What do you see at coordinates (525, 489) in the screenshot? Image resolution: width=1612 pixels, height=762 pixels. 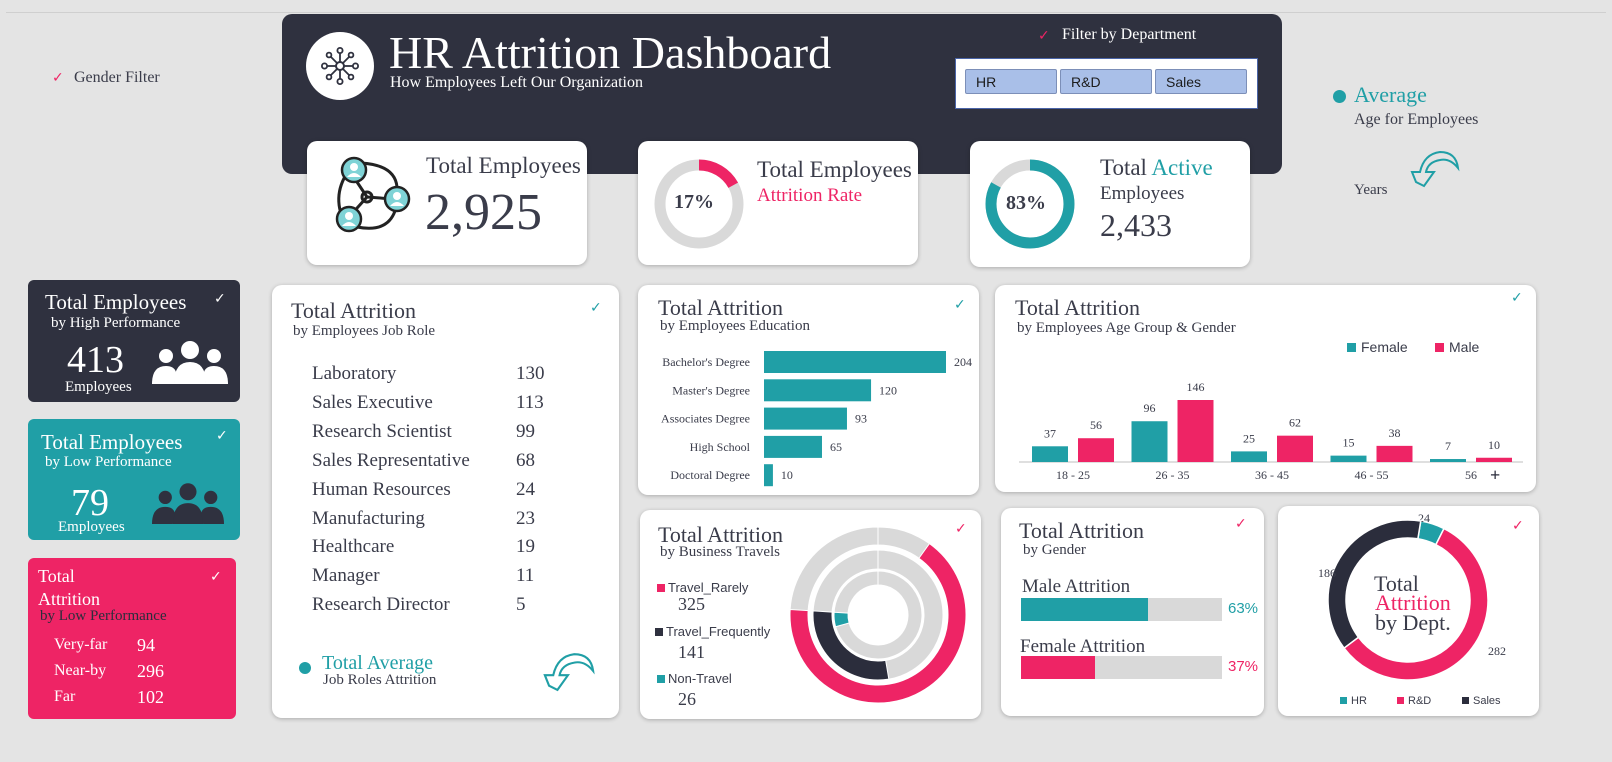 I see `job-role-value: 24` at bounding box center [525, 489].